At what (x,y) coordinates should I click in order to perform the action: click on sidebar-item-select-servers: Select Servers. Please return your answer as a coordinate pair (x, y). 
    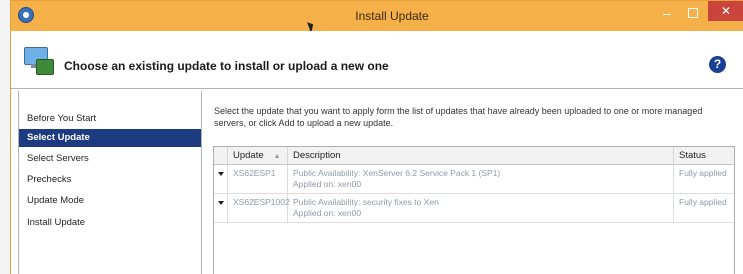
    Looking at the image, I should click on (110, 159).